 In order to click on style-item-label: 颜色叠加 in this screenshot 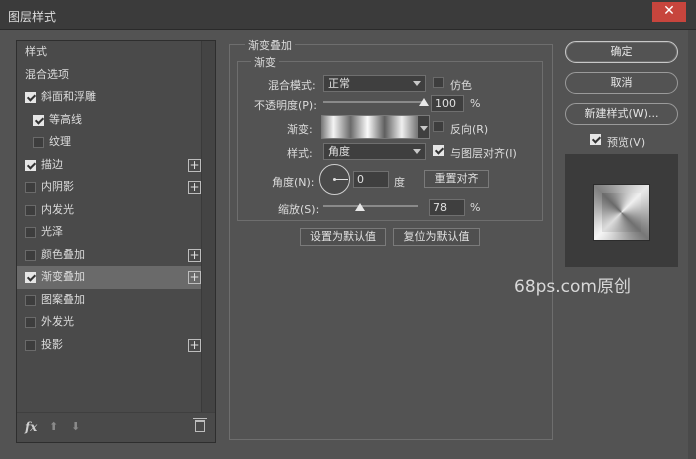, I will do `click(63, 254)`.